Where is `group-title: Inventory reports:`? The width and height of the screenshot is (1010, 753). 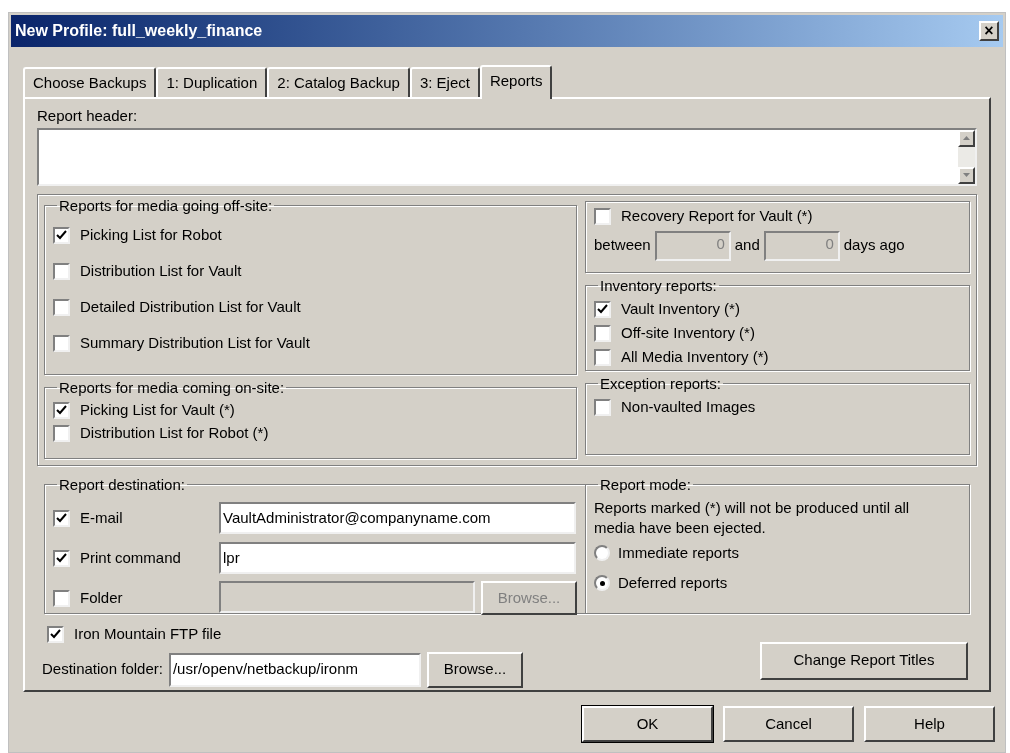
group-title: Inventory reports: is located at coordinates (658, 285).